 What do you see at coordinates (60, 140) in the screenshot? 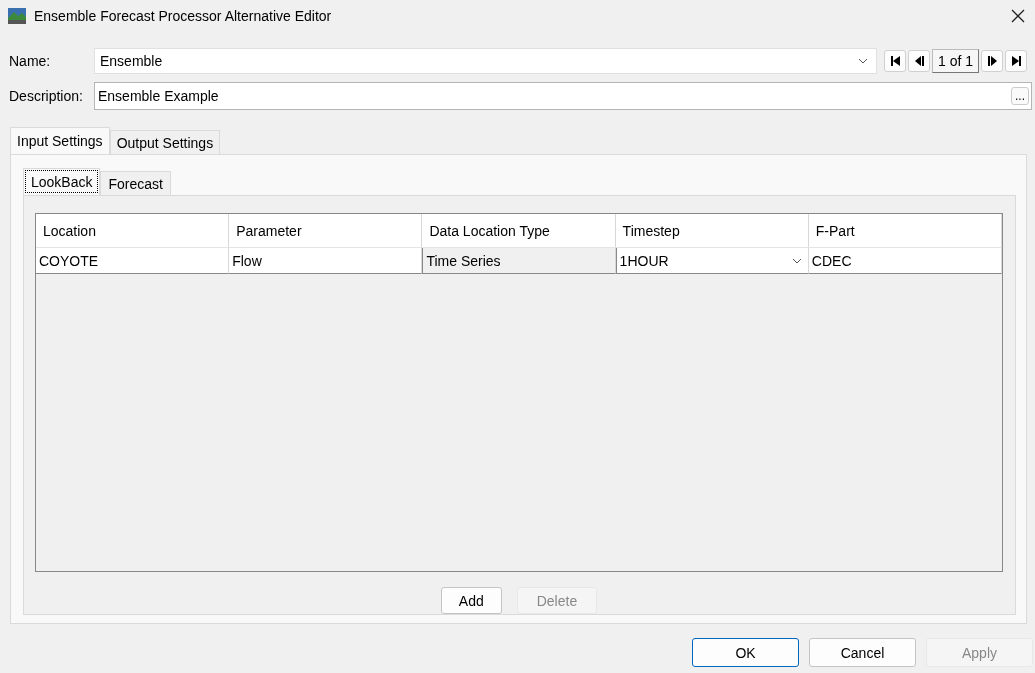
I see `tab: Input Settings` at bounding box center [60, 140].